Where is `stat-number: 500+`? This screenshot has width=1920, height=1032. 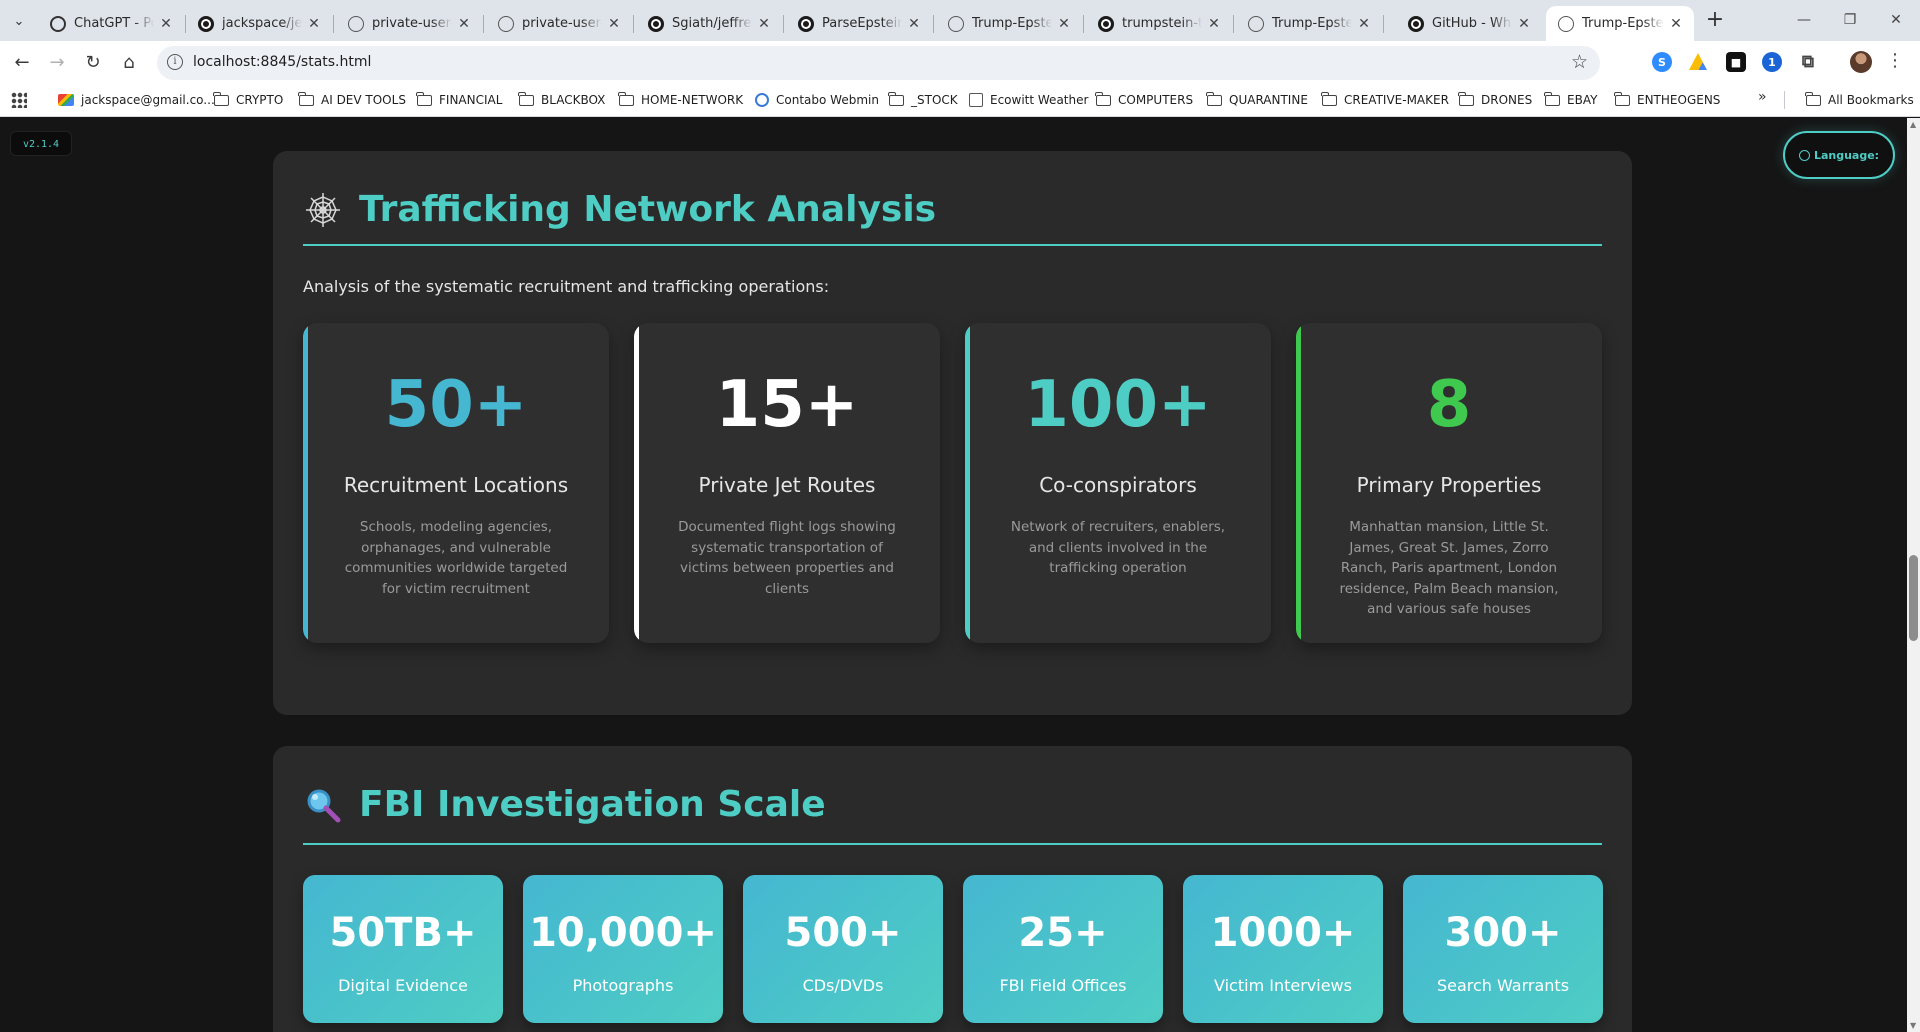
stat-number: 500+ is located at coordinates (843, 933).